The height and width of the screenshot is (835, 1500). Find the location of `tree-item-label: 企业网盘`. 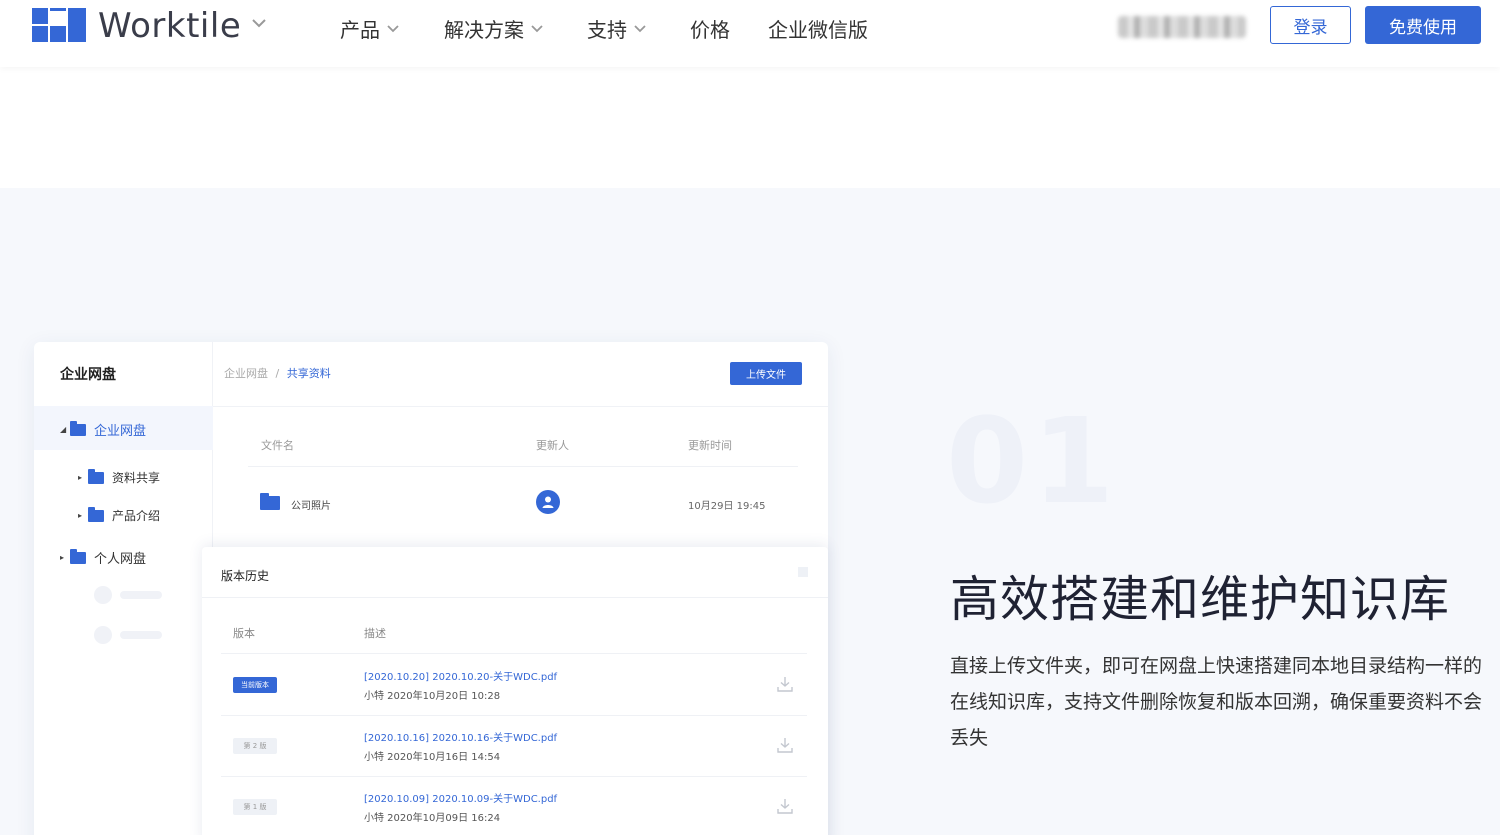

tree-item-label: 企业网盘 is located at coordinates (120, 431).